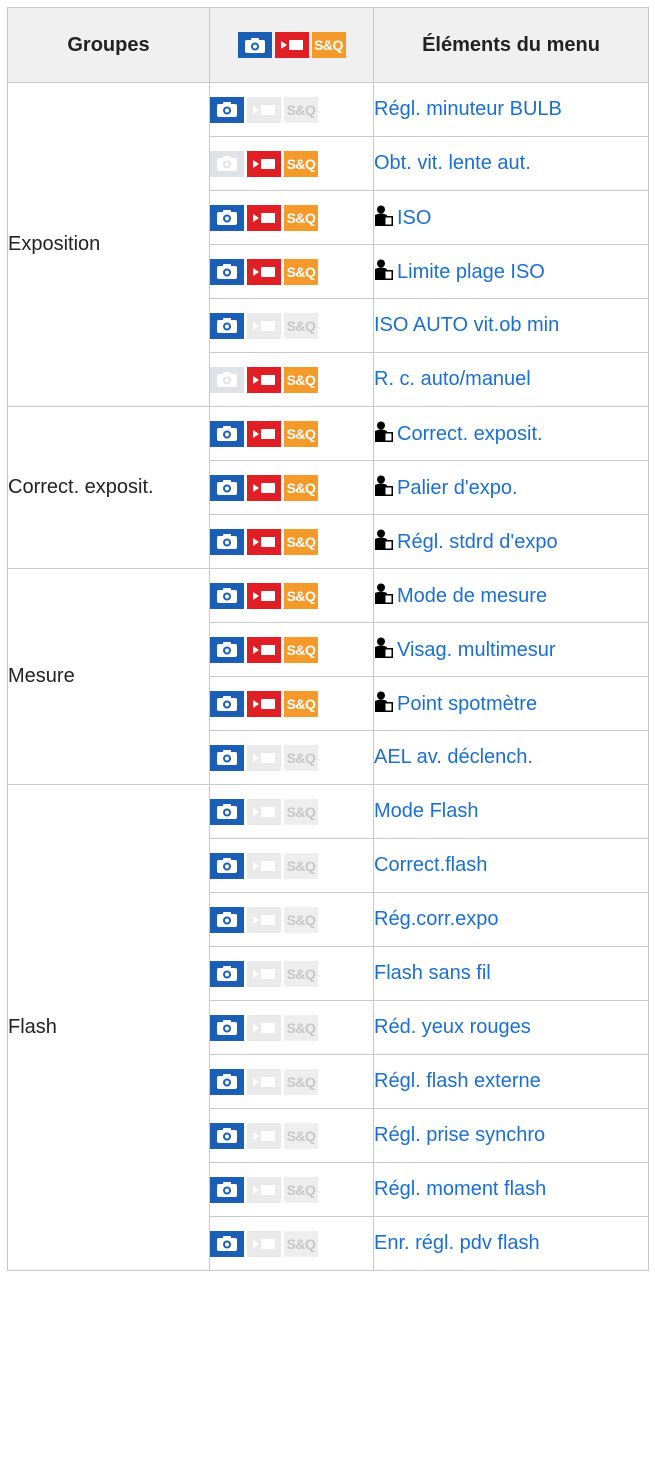 This screenshot has height=1470, width=655. I want to click on menu-item-link: Obt. vit. lente aut., so click(452, 163).